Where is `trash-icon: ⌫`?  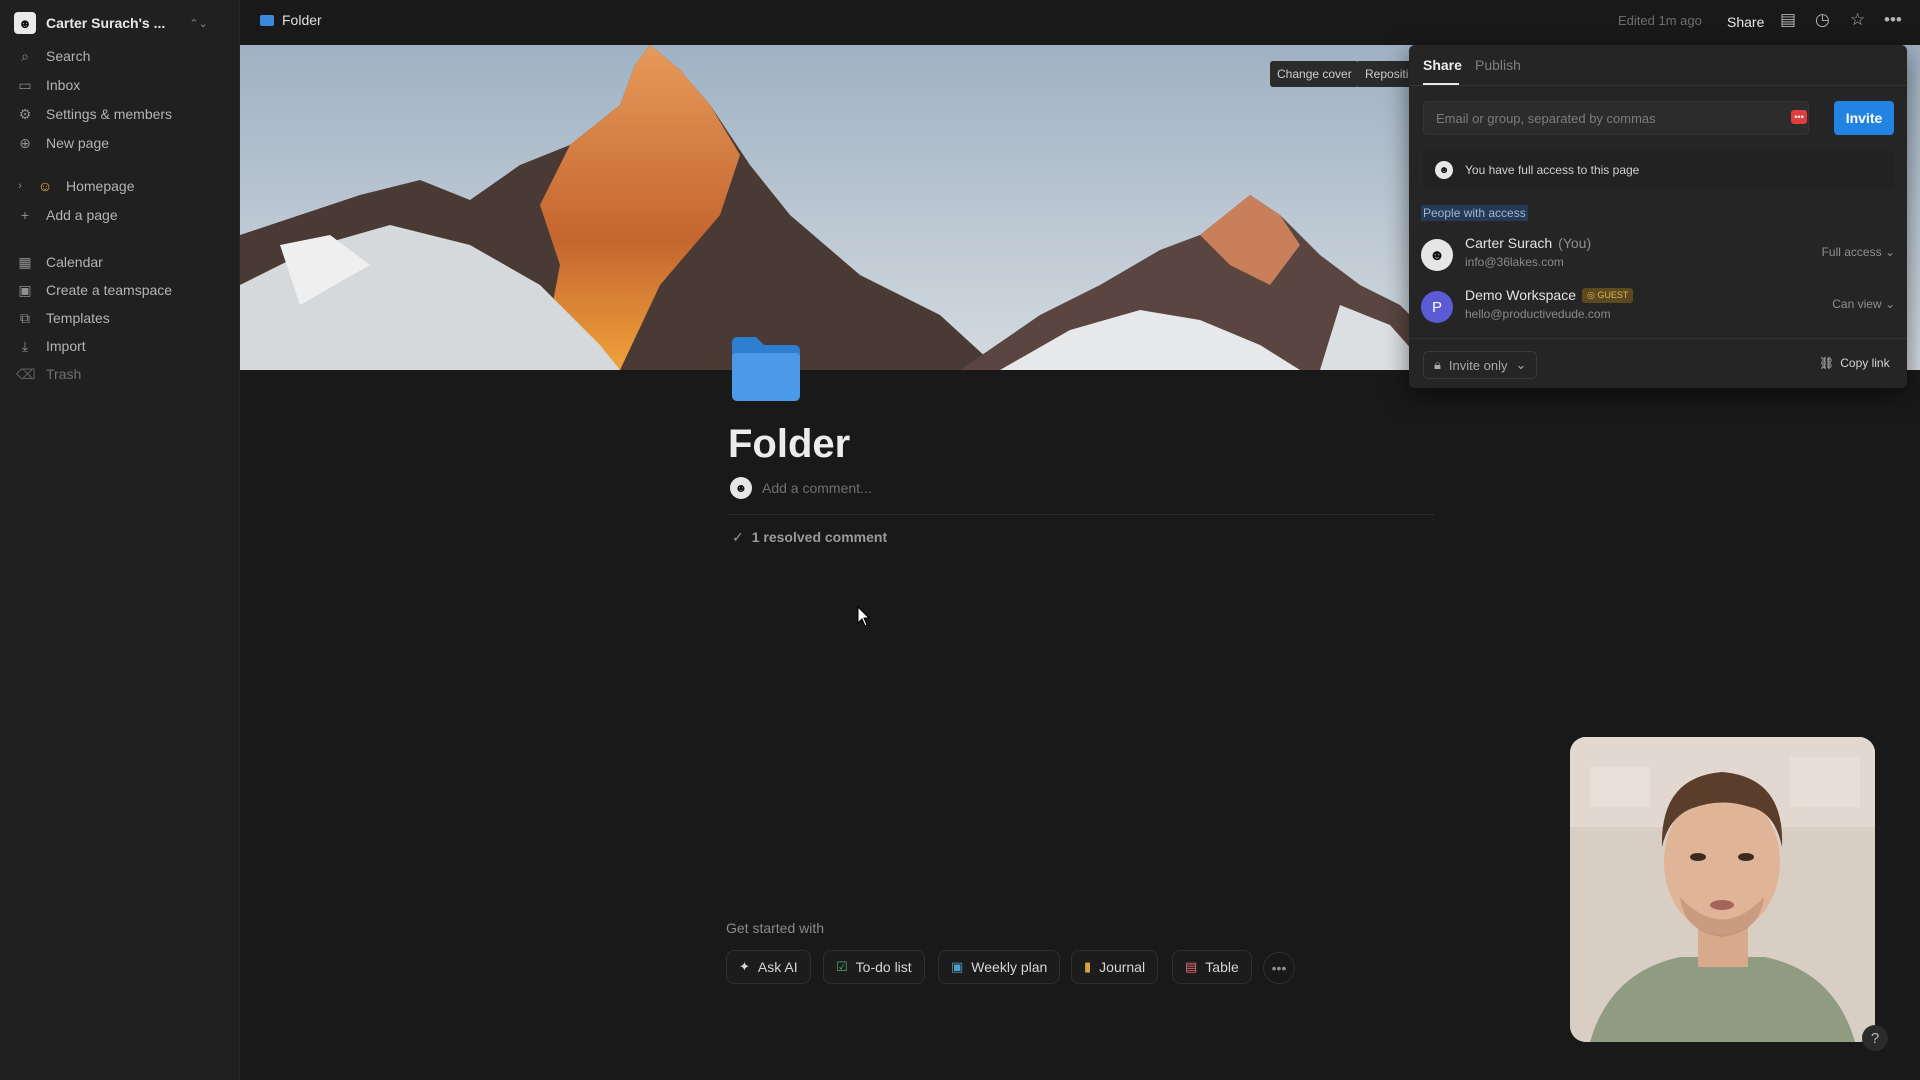 trash-icon: ⌫ is located at coordinates (26, 373).